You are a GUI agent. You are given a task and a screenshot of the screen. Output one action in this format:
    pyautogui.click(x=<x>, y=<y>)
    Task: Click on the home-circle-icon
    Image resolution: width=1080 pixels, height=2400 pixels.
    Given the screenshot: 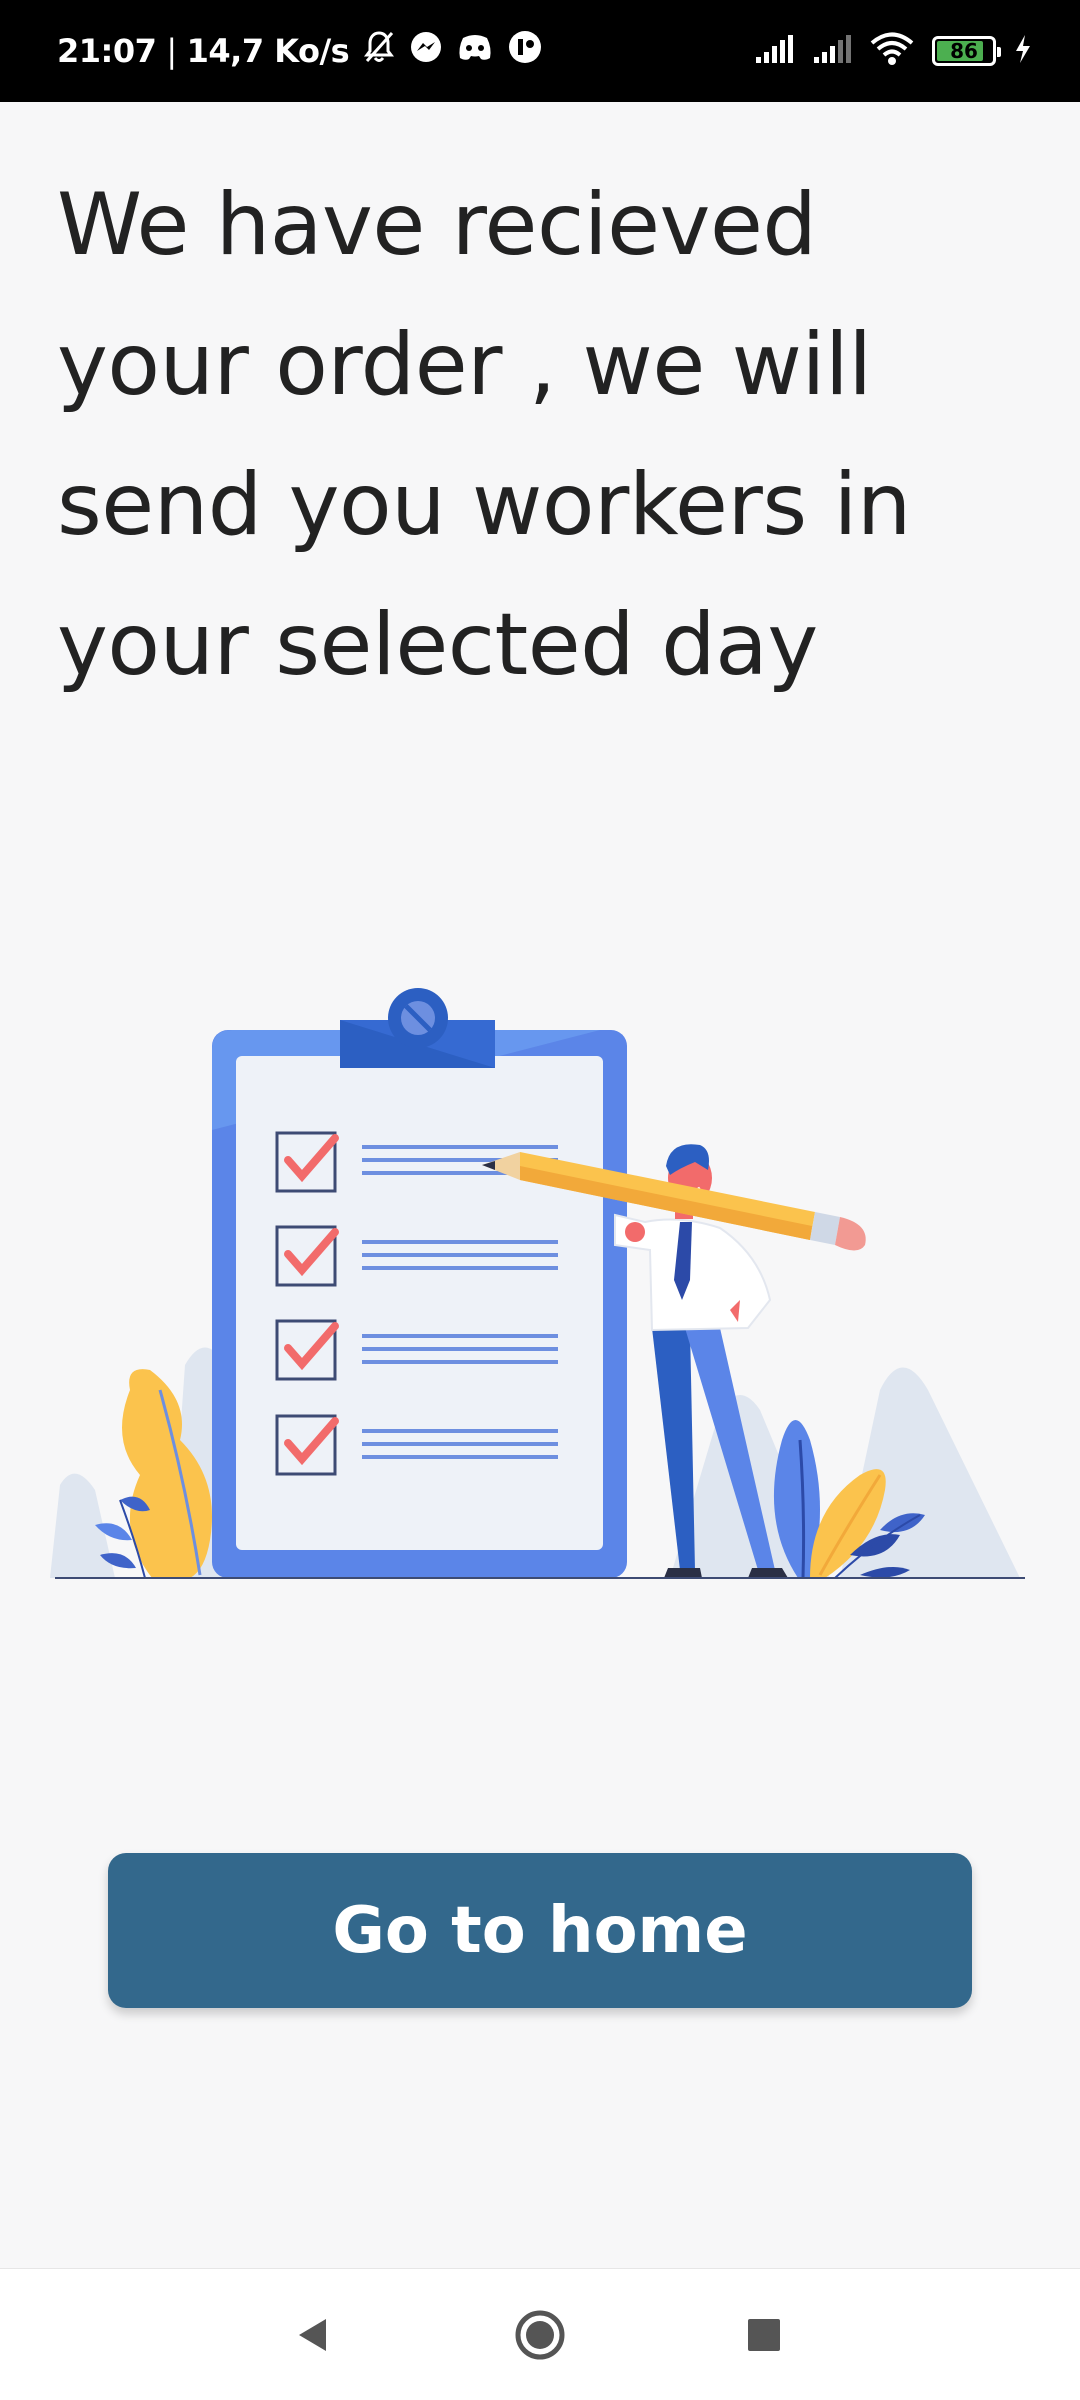 What is the action you would take?
    pyautogui.click(x=540, y=2334)
    